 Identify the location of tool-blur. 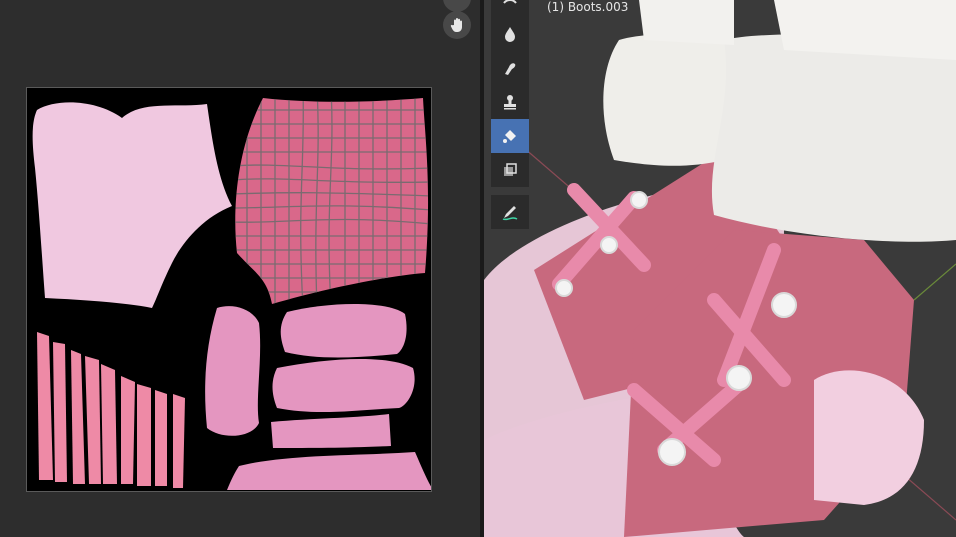
(510, 34).